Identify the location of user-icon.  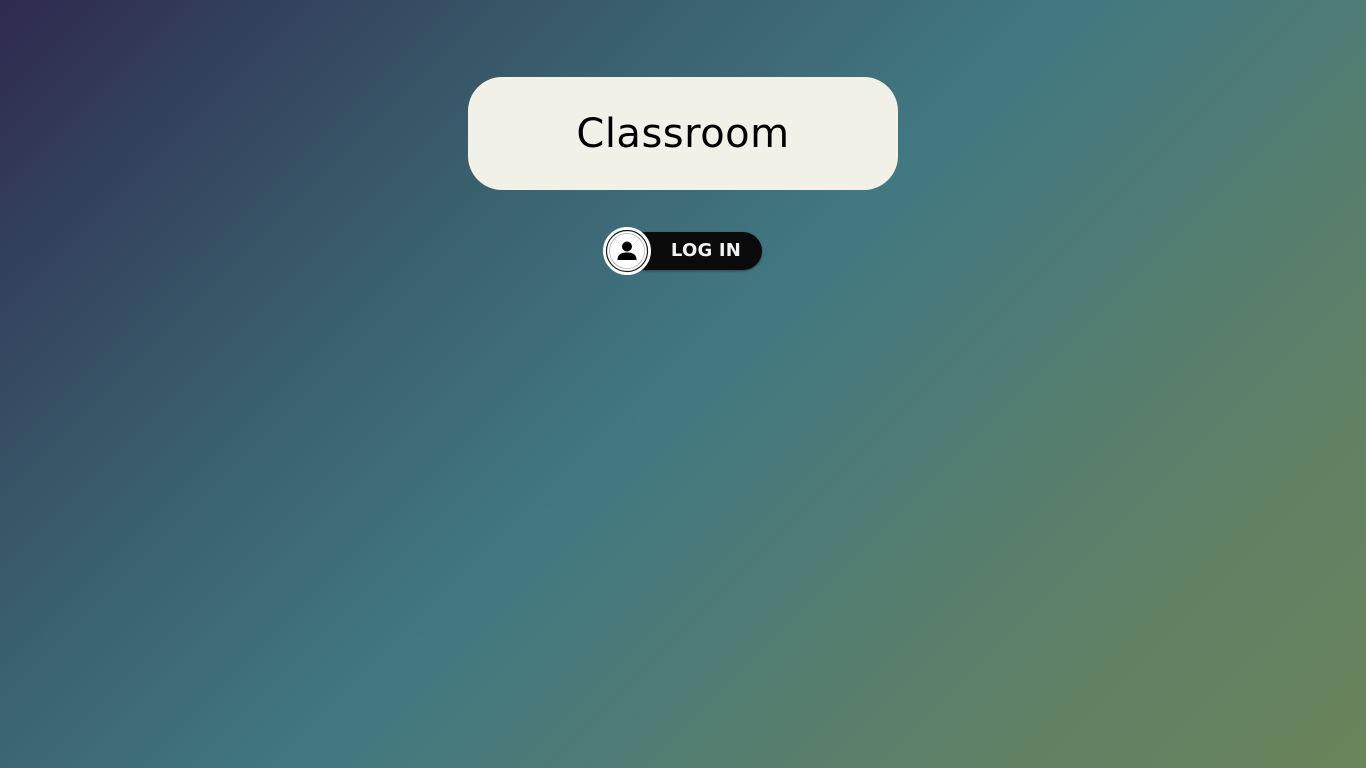
(627, 251).